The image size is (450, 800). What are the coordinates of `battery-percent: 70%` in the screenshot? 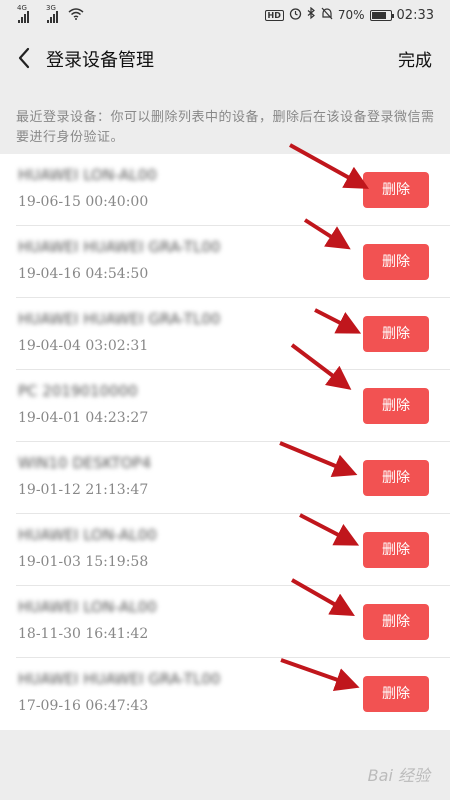 It's located at (351, 15).